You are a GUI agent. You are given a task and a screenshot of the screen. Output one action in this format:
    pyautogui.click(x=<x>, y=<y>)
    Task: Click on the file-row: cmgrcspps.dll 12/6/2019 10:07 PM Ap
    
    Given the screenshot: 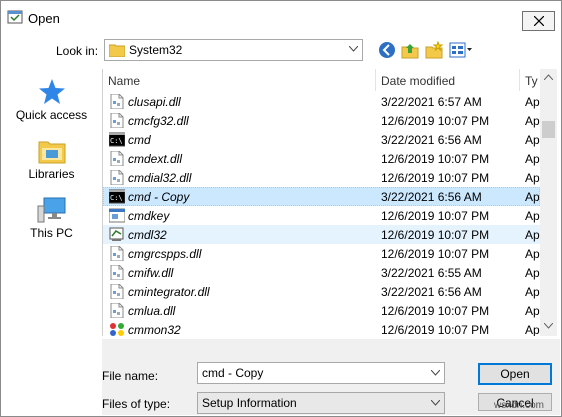 What is the action you would take?
    pyautogui.click(x=321, y=253)
    